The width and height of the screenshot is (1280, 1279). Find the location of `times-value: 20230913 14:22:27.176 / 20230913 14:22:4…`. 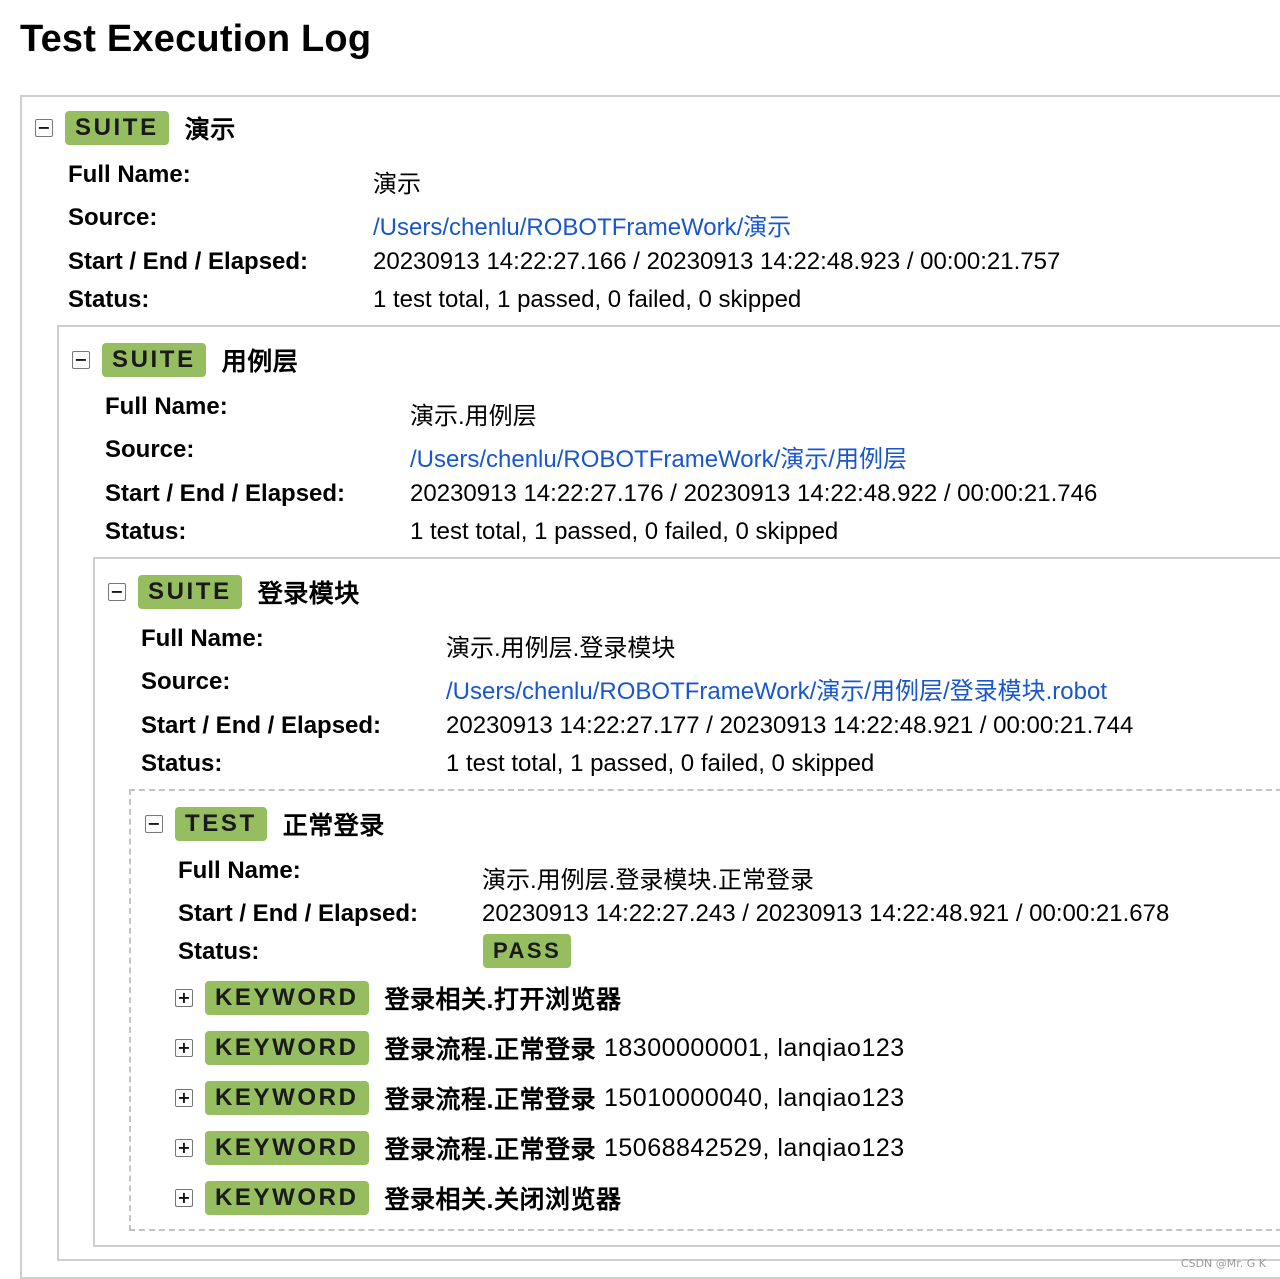

times-value: 20230913 14:22:27.176 / 20230913 14:22:4… is located at coordinates (754, 493).